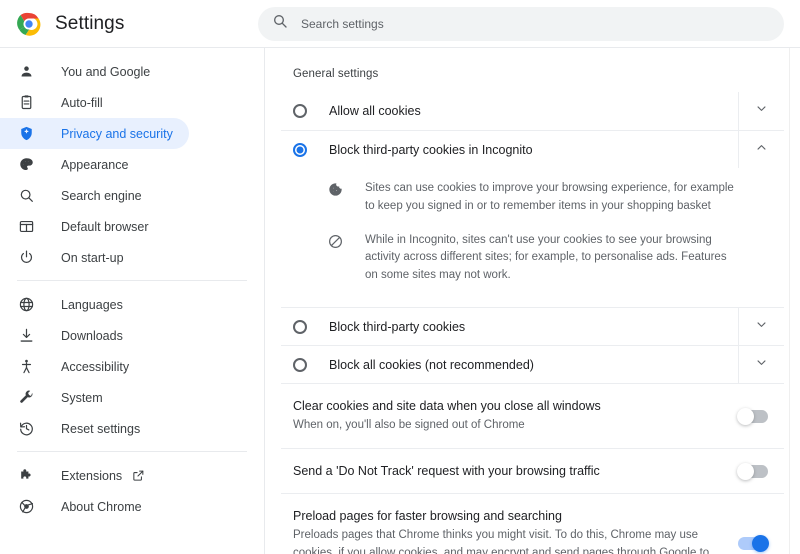  I want to click on sidebar-item-label: Appearance, so click(95, 164).